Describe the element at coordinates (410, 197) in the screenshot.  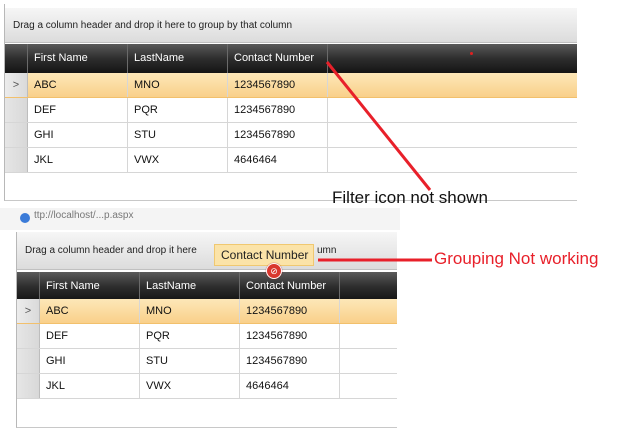
I see `filter-annotation: Filter icon not shown` at that location.